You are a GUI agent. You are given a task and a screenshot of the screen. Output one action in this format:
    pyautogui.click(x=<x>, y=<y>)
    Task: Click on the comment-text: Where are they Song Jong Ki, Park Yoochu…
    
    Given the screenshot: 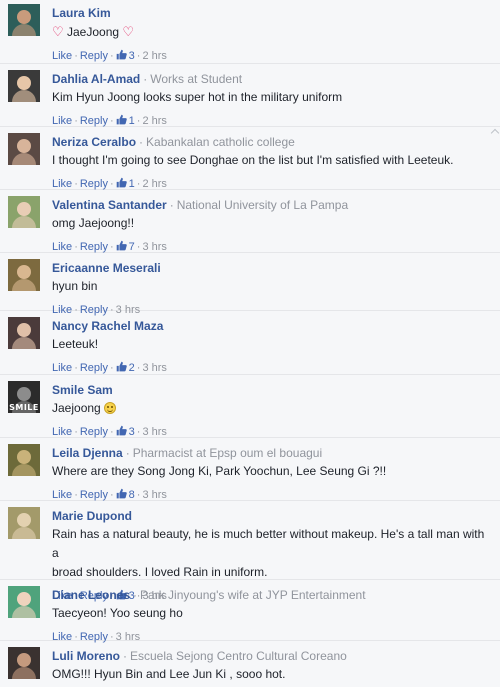 What is the action you would take?
    pyautogui.click(x=269, y=471)
    